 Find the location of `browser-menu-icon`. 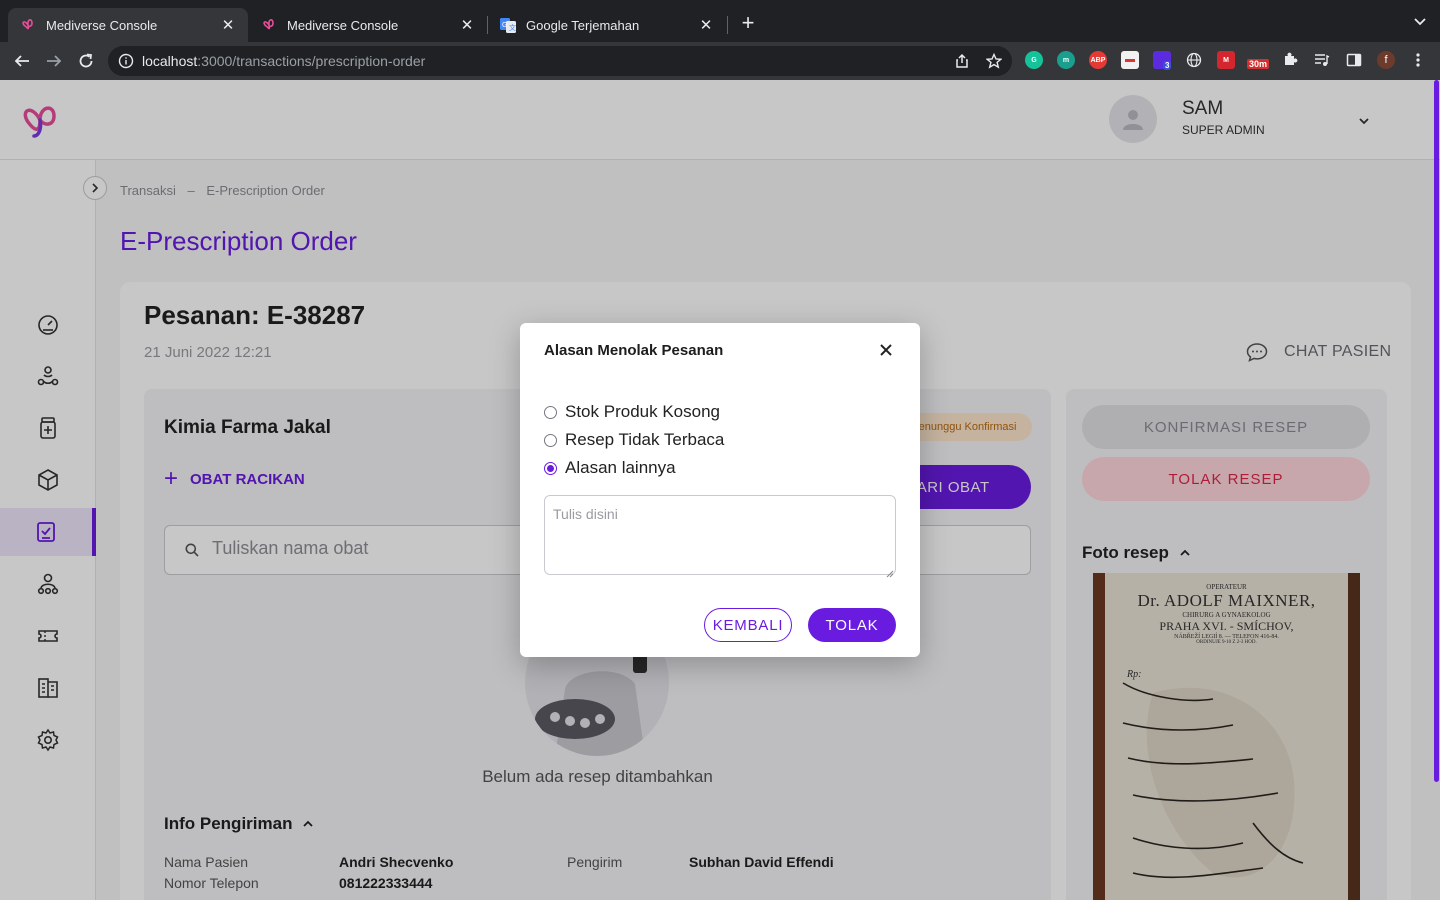

browser-menu-icon is located at coordinates (1418, 60).